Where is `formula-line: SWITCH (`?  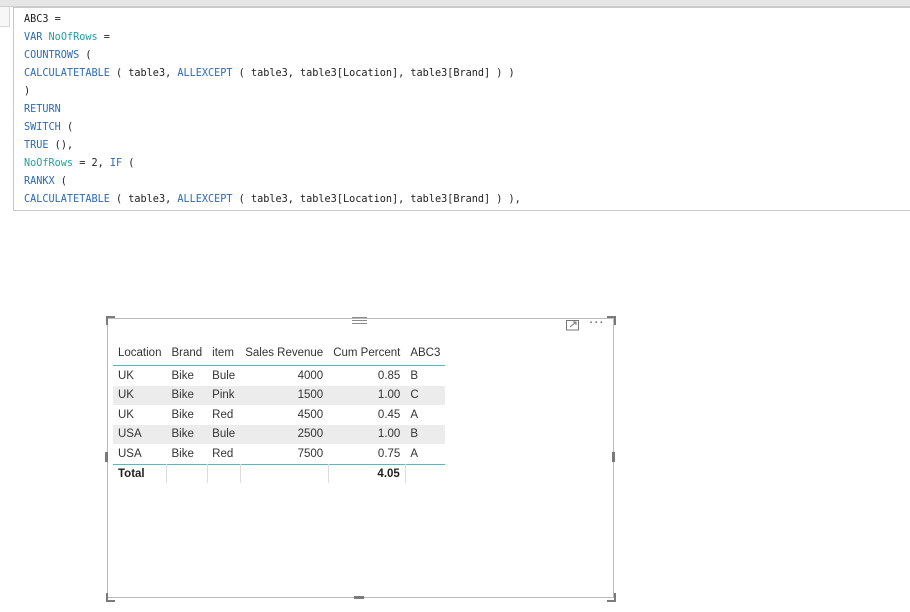
formula-line: SWITCH ( is located at coordinates (272, 128).